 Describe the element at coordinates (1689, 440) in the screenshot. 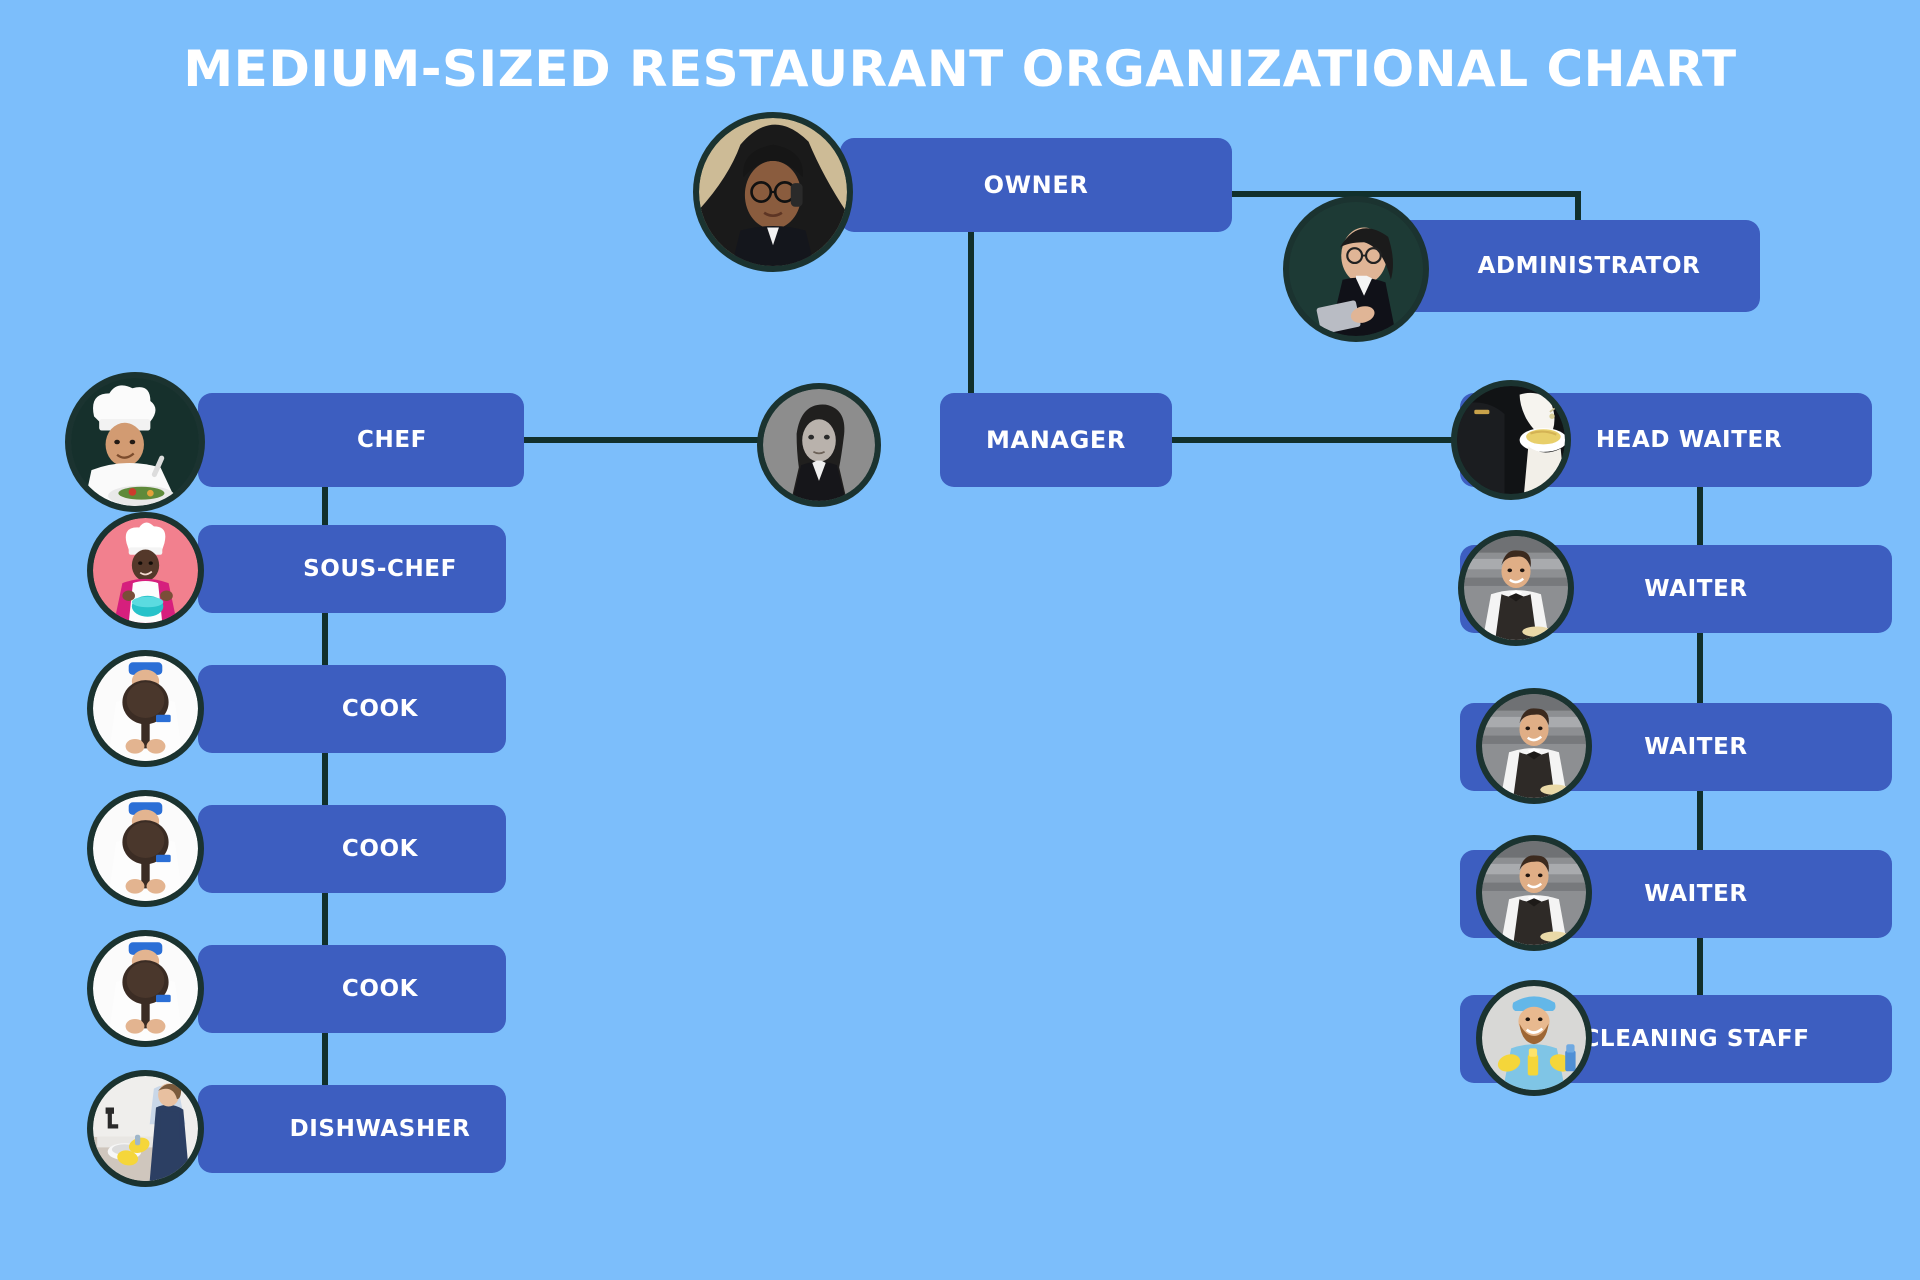

I see `node-head-waiter-label: HEAD WAITER` at that location.